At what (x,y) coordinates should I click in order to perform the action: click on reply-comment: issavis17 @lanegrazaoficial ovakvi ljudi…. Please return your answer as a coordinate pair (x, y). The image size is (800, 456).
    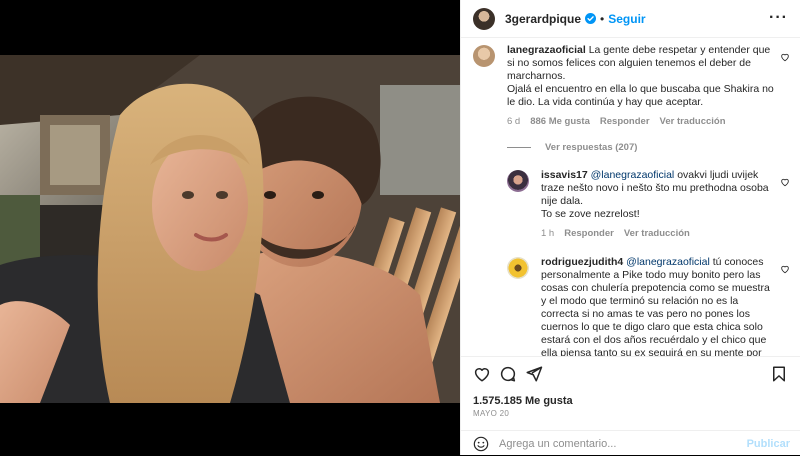
    Looking at the image, I should click on (653, 204).